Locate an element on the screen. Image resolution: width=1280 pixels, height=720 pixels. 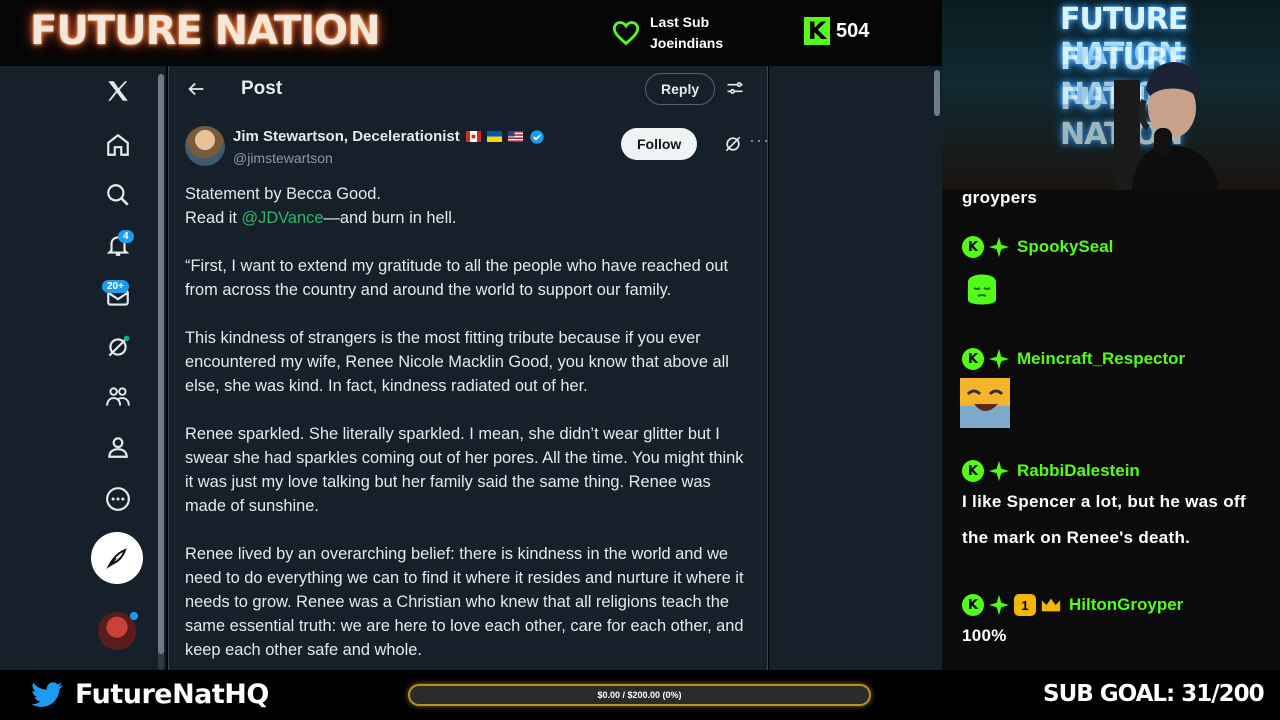
author-name-row: Jim Stewartson, Decelerationist is located at coordinates (389, 136).